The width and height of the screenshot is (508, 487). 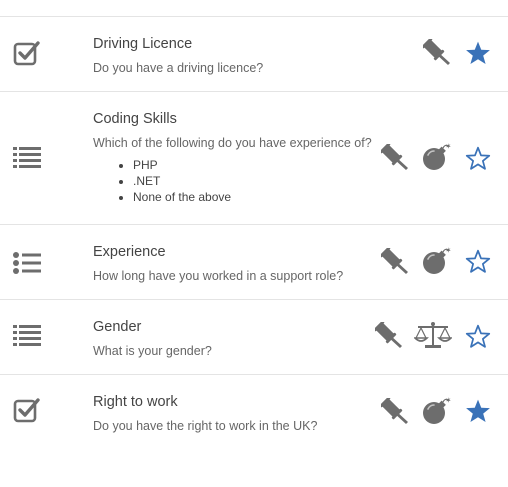 What do you see at coordinates (205, 426) in the screenshot?
I see `question-description: Do you have the right to work in the UK?` at bounding box center [205, 426].